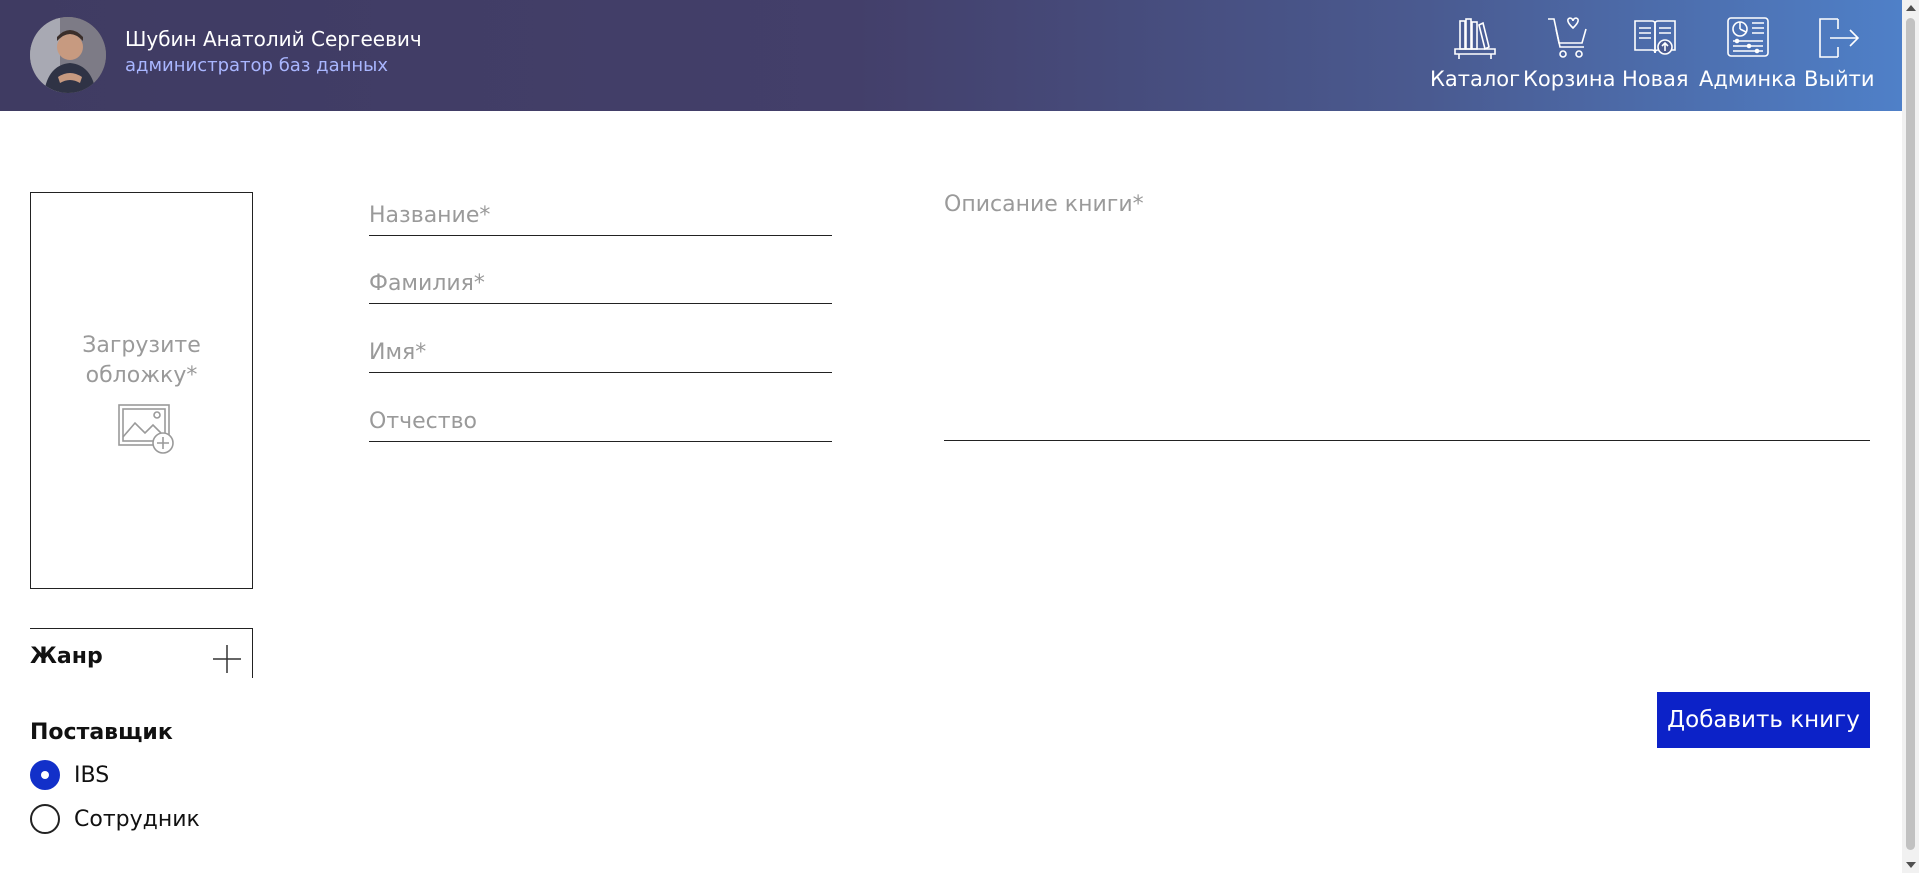 The image size is (1919, 873). I want to click on user-role: администратор баз данных, so click(257, 65).